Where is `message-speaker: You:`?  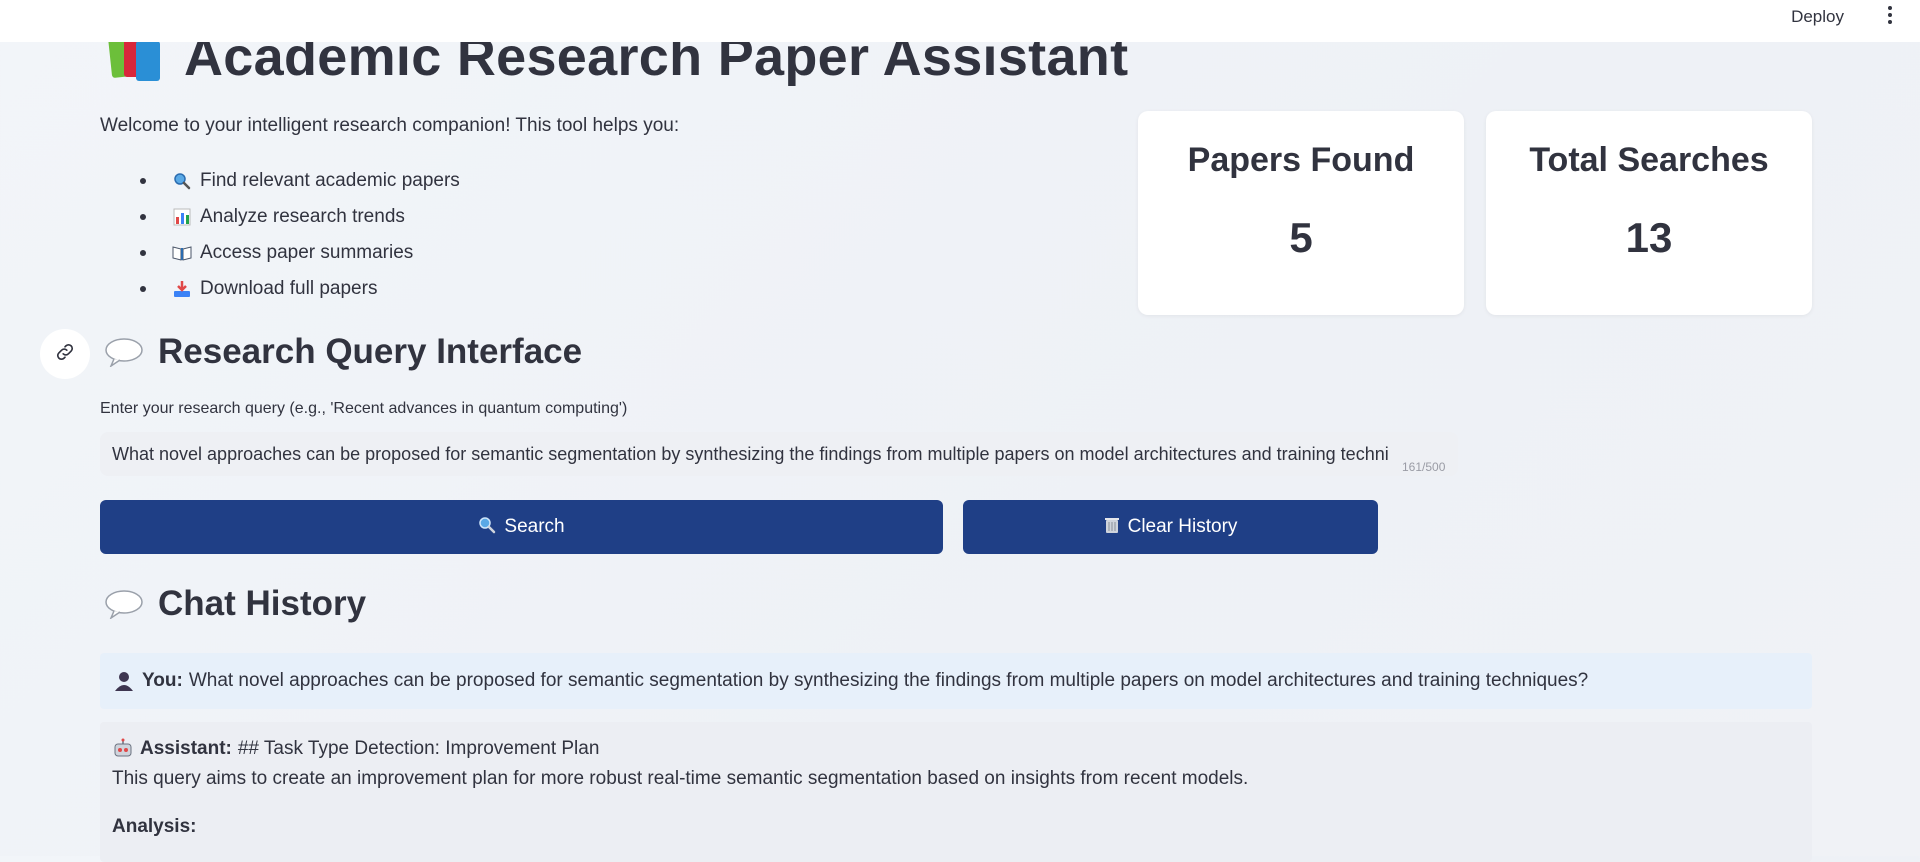 message-speaker: You: is located at coordinates (162, 680).